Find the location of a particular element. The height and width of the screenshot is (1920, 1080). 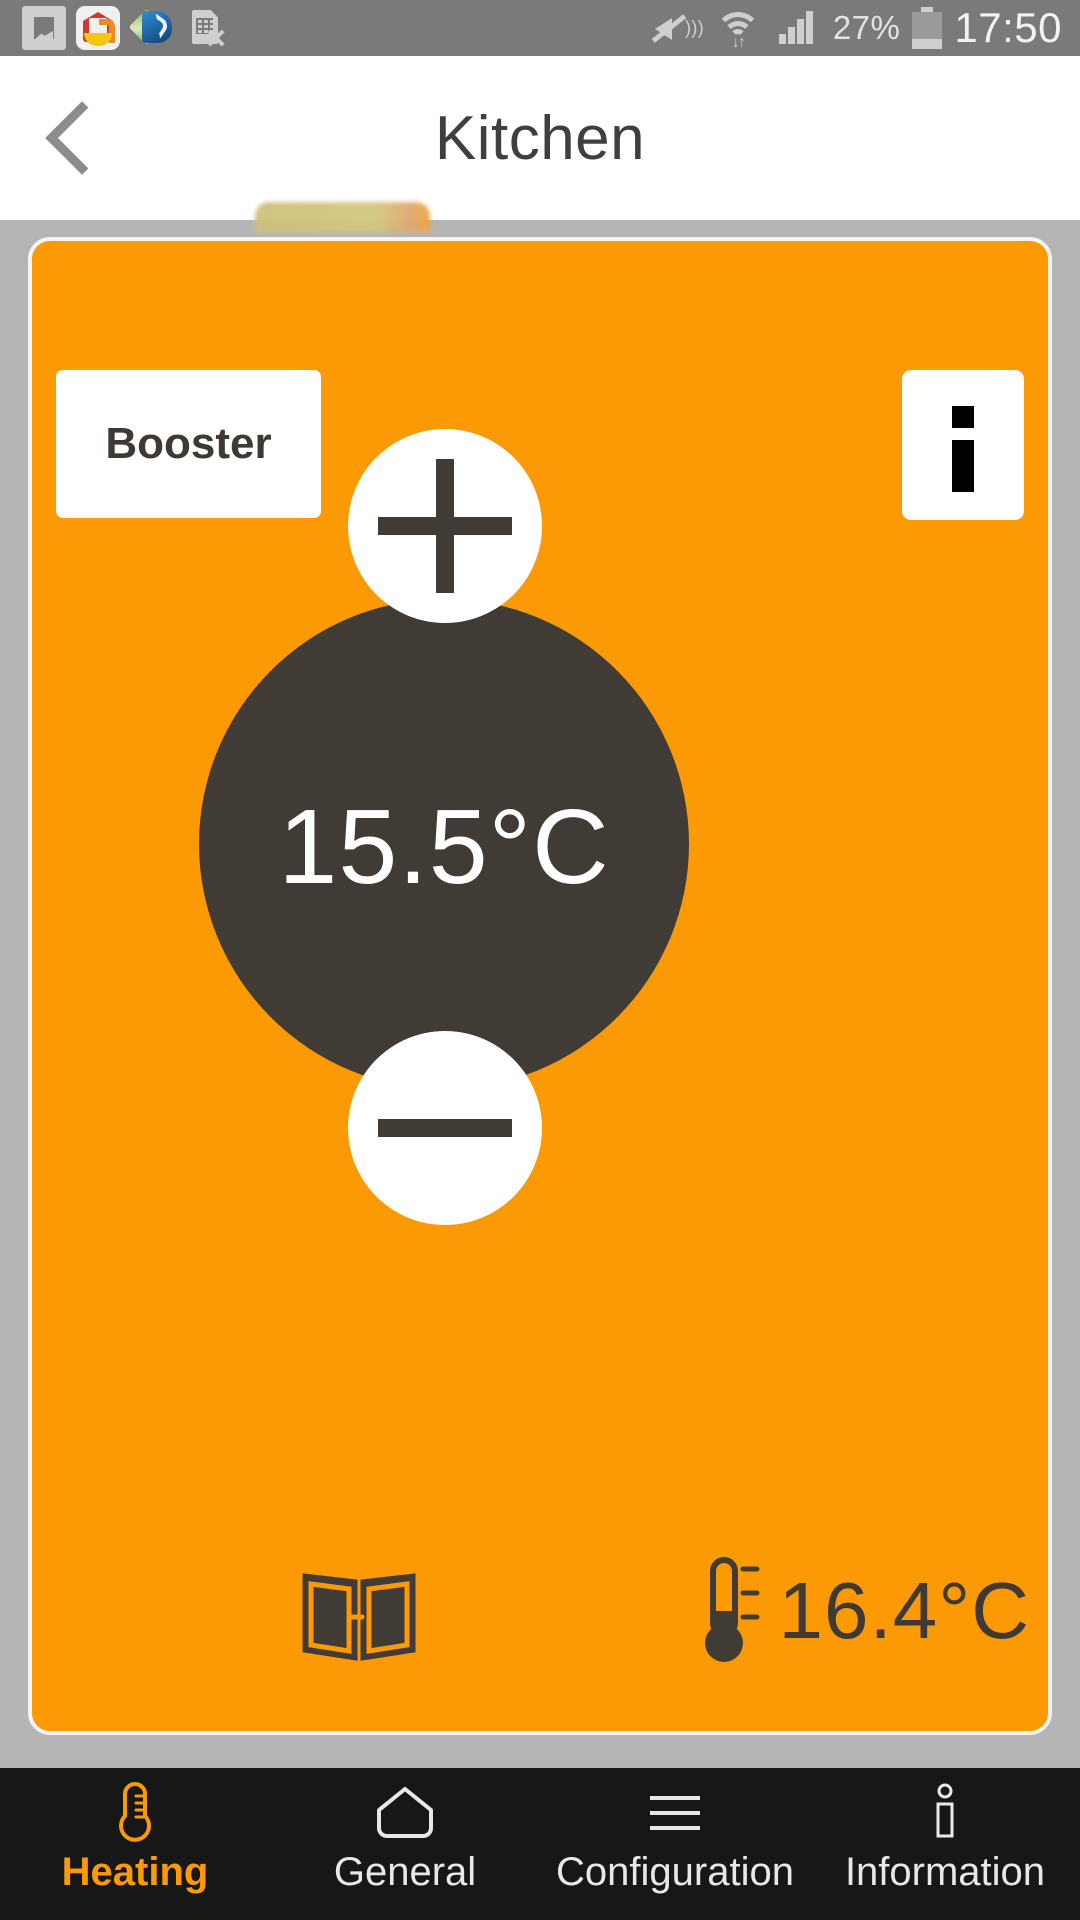

info-button is located at coordinates (963, 445).